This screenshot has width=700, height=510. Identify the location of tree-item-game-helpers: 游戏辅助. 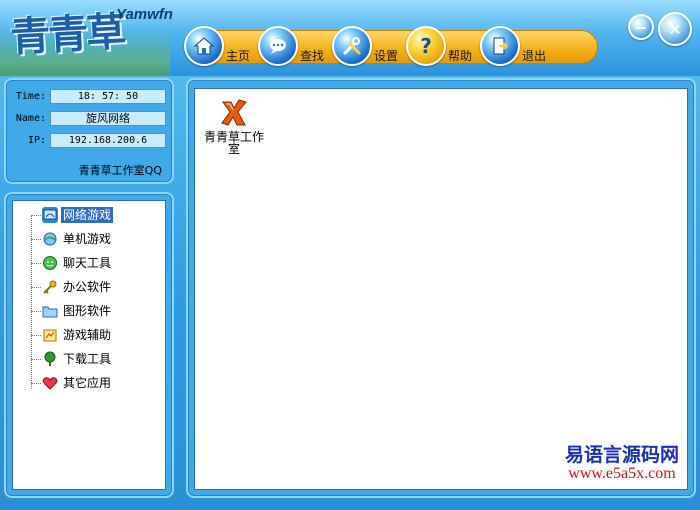
(72, 335).